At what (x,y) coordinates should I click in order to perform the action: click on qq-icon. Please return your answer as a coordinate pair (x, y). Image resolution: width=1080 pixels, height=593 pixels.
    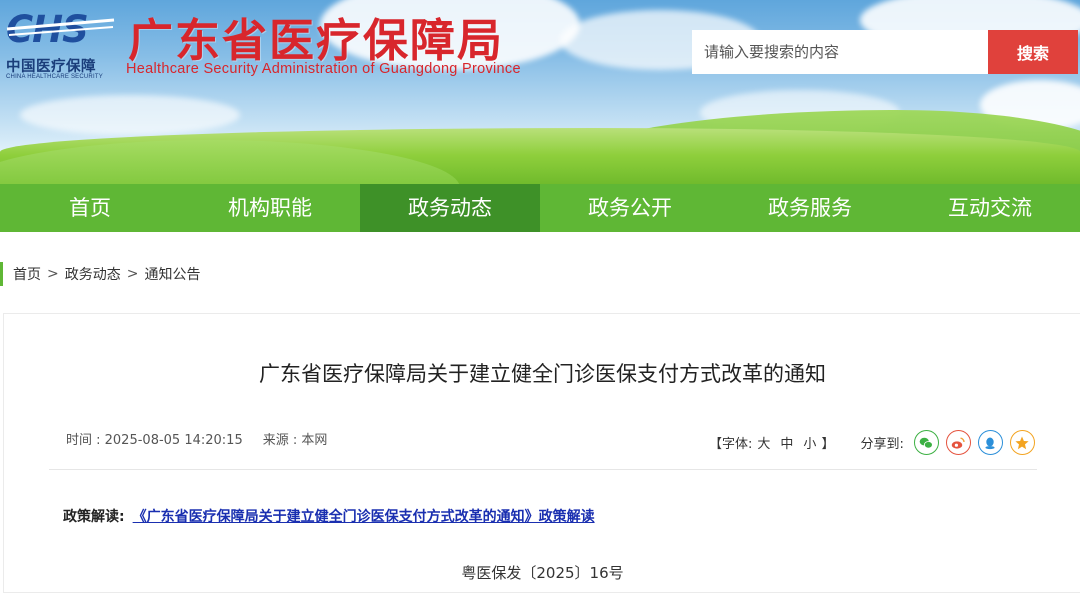
    Looking at the image, I should click on (990, 442).